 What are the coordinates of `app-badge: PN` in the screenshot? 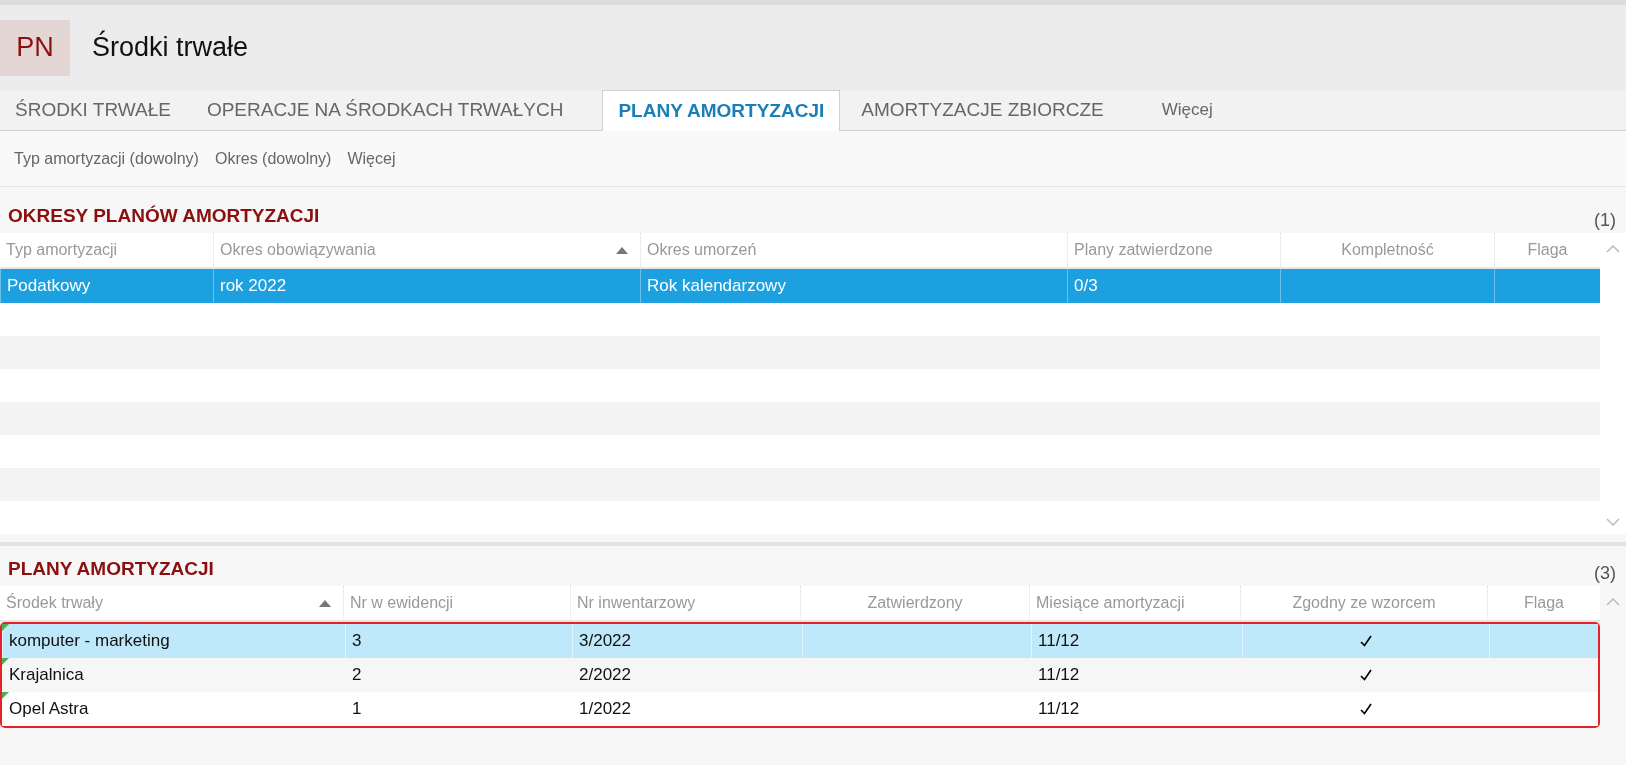 It's located at (35, 47).